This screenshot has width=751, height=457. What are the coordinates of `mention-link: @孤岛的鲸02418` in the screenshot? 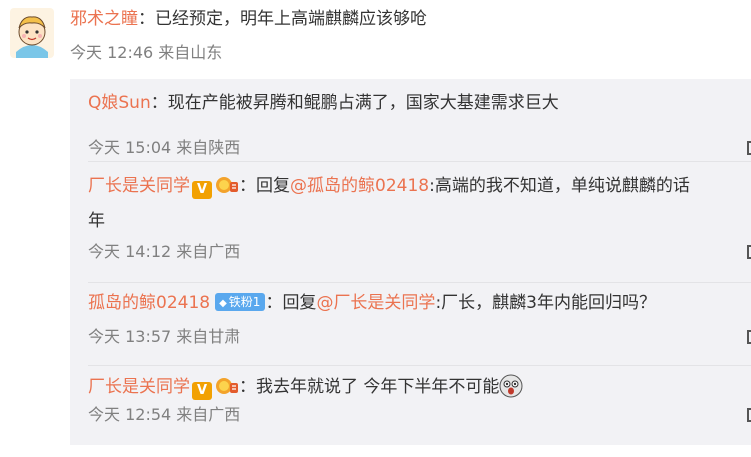 It's located at (359, 186).